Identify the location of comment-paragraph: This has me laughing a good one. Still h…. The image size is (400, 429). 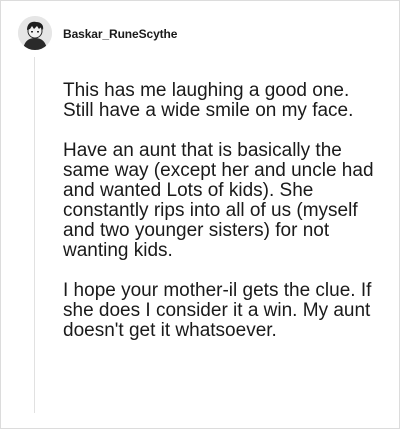
(208, 100).